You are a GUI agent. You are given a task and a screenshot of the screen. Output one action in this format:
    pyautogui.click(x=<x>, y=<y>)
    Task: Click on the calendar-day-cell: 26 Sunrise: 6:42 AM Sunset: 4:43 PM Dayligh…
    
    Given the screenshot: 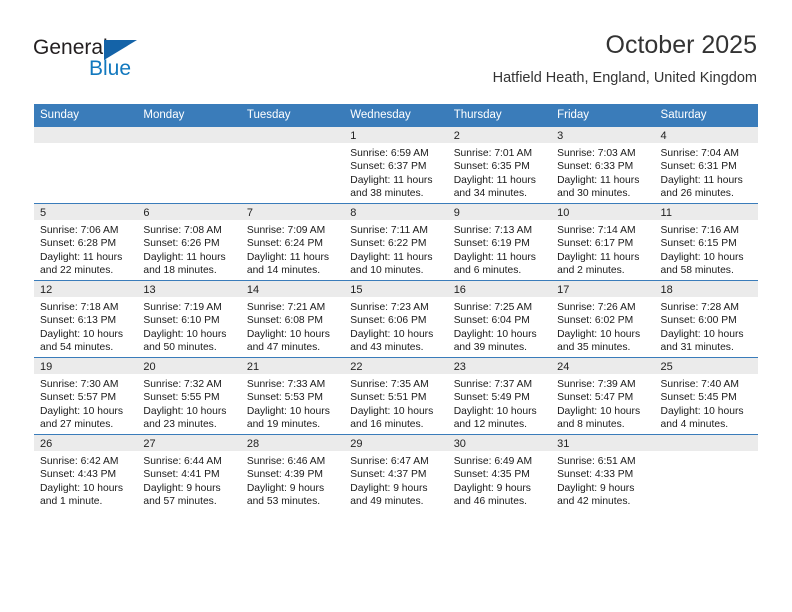 What is the action you would take?
    pyautogui.click(x=86, y=472)
    